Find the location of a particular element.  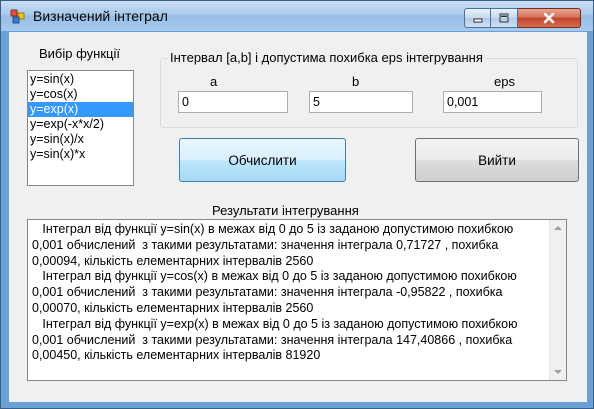

minimize-icon is located at coordinates (477, 20).